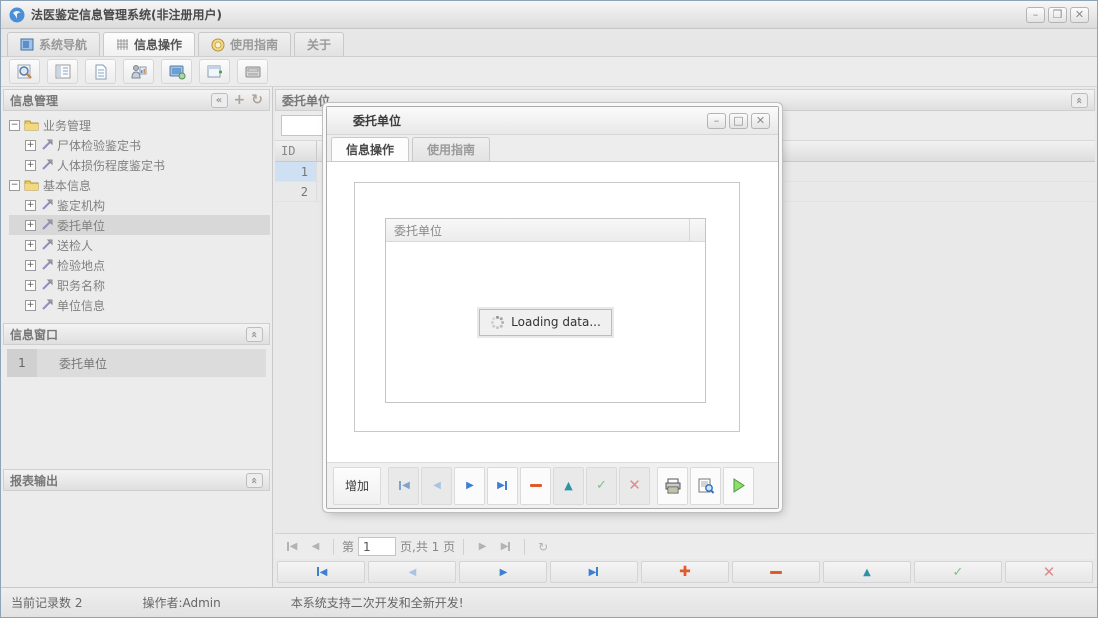 Image resolution: width=1098 pixels, height=618 pixels. I want to click on dialog-tab-info-operation: 信息操作, so click(370, 149).